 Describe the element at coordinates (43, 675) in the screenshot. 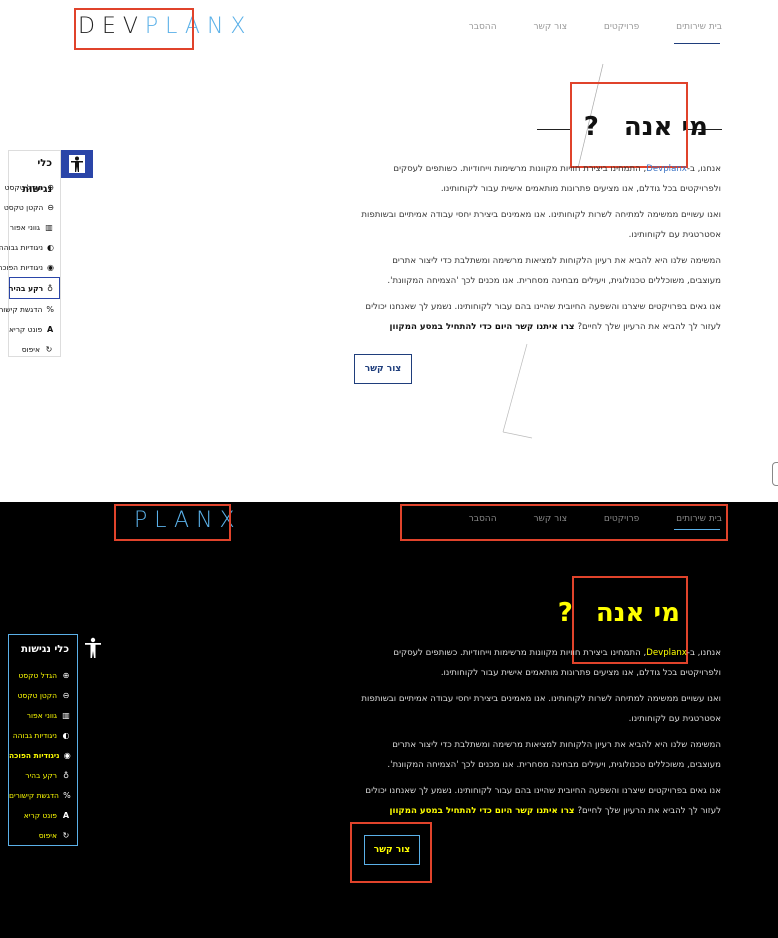

I see `a11y-increase-text: ⊕ הגדל טקסט` at that location.